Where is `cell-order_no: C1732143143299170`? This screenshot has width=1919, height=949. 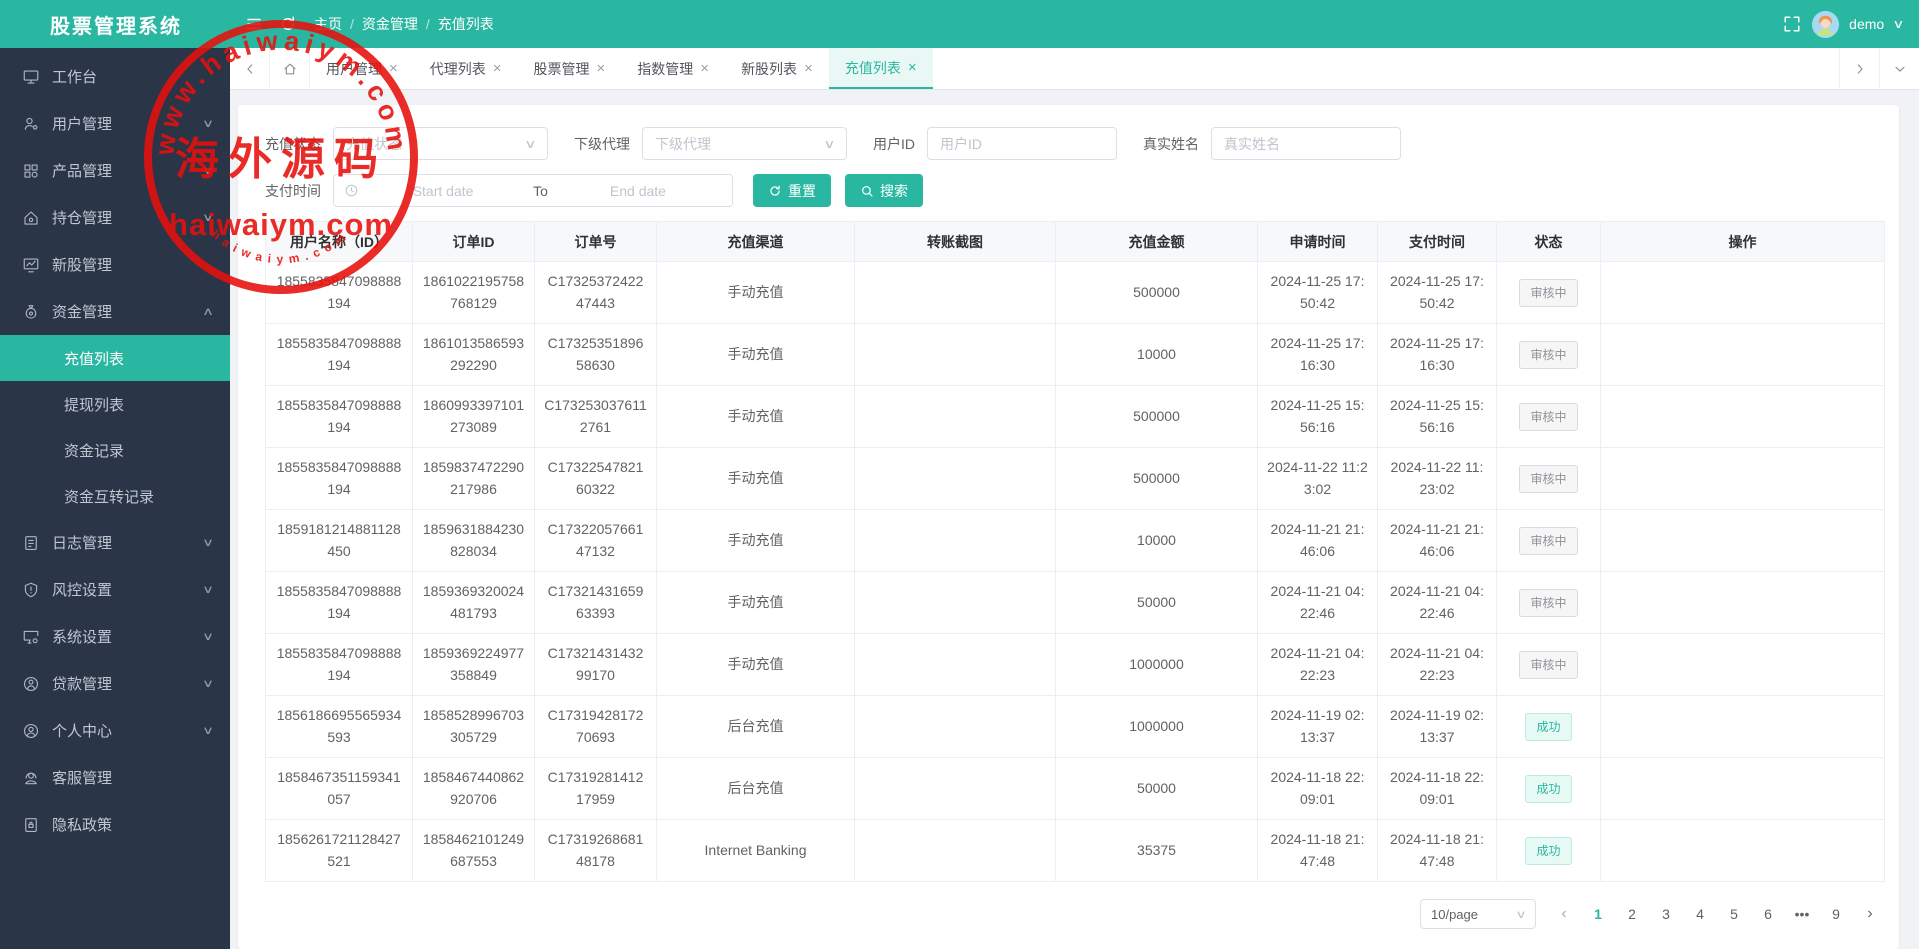
cell-order_no: C1732143143299170 is located at coordinates (595, 664).